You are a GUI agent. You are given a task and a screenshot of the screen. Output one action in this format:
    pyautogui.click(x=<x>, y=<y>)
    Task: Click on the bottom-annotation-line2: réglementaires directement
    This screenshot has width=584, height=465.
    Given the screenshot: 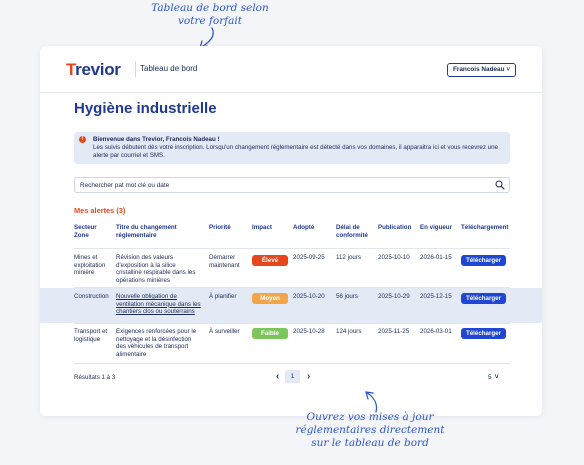 What is the action you would take?
    pyautogui.click(x=370, y=430)
    